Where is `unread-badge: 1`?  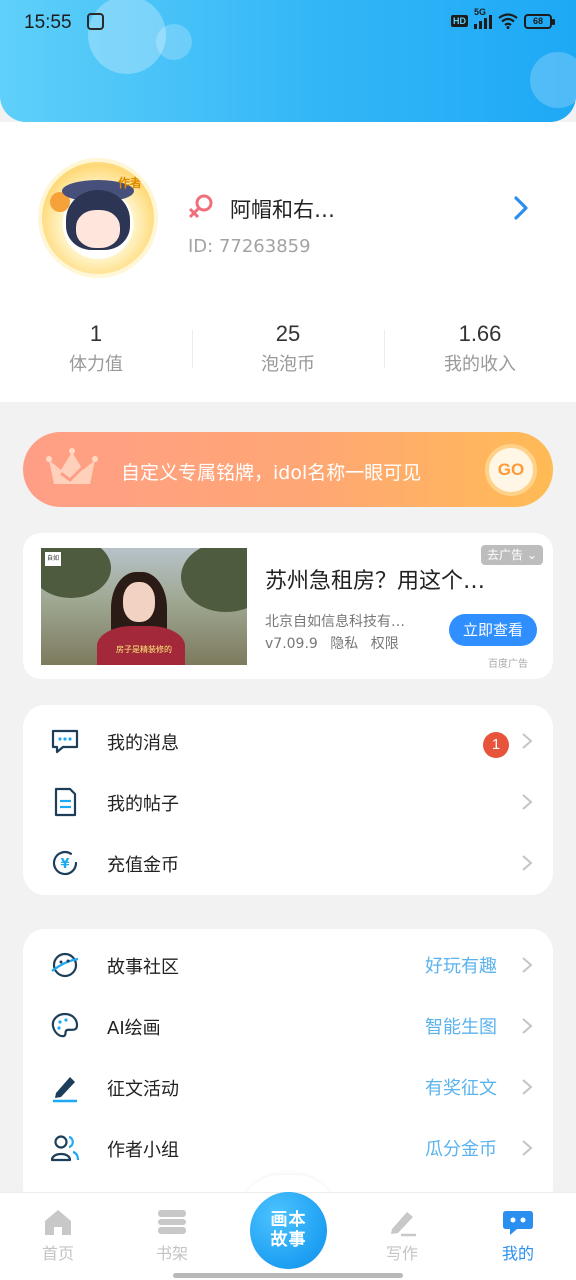 unread-badge: 1 is located at coordinates (496, 745).